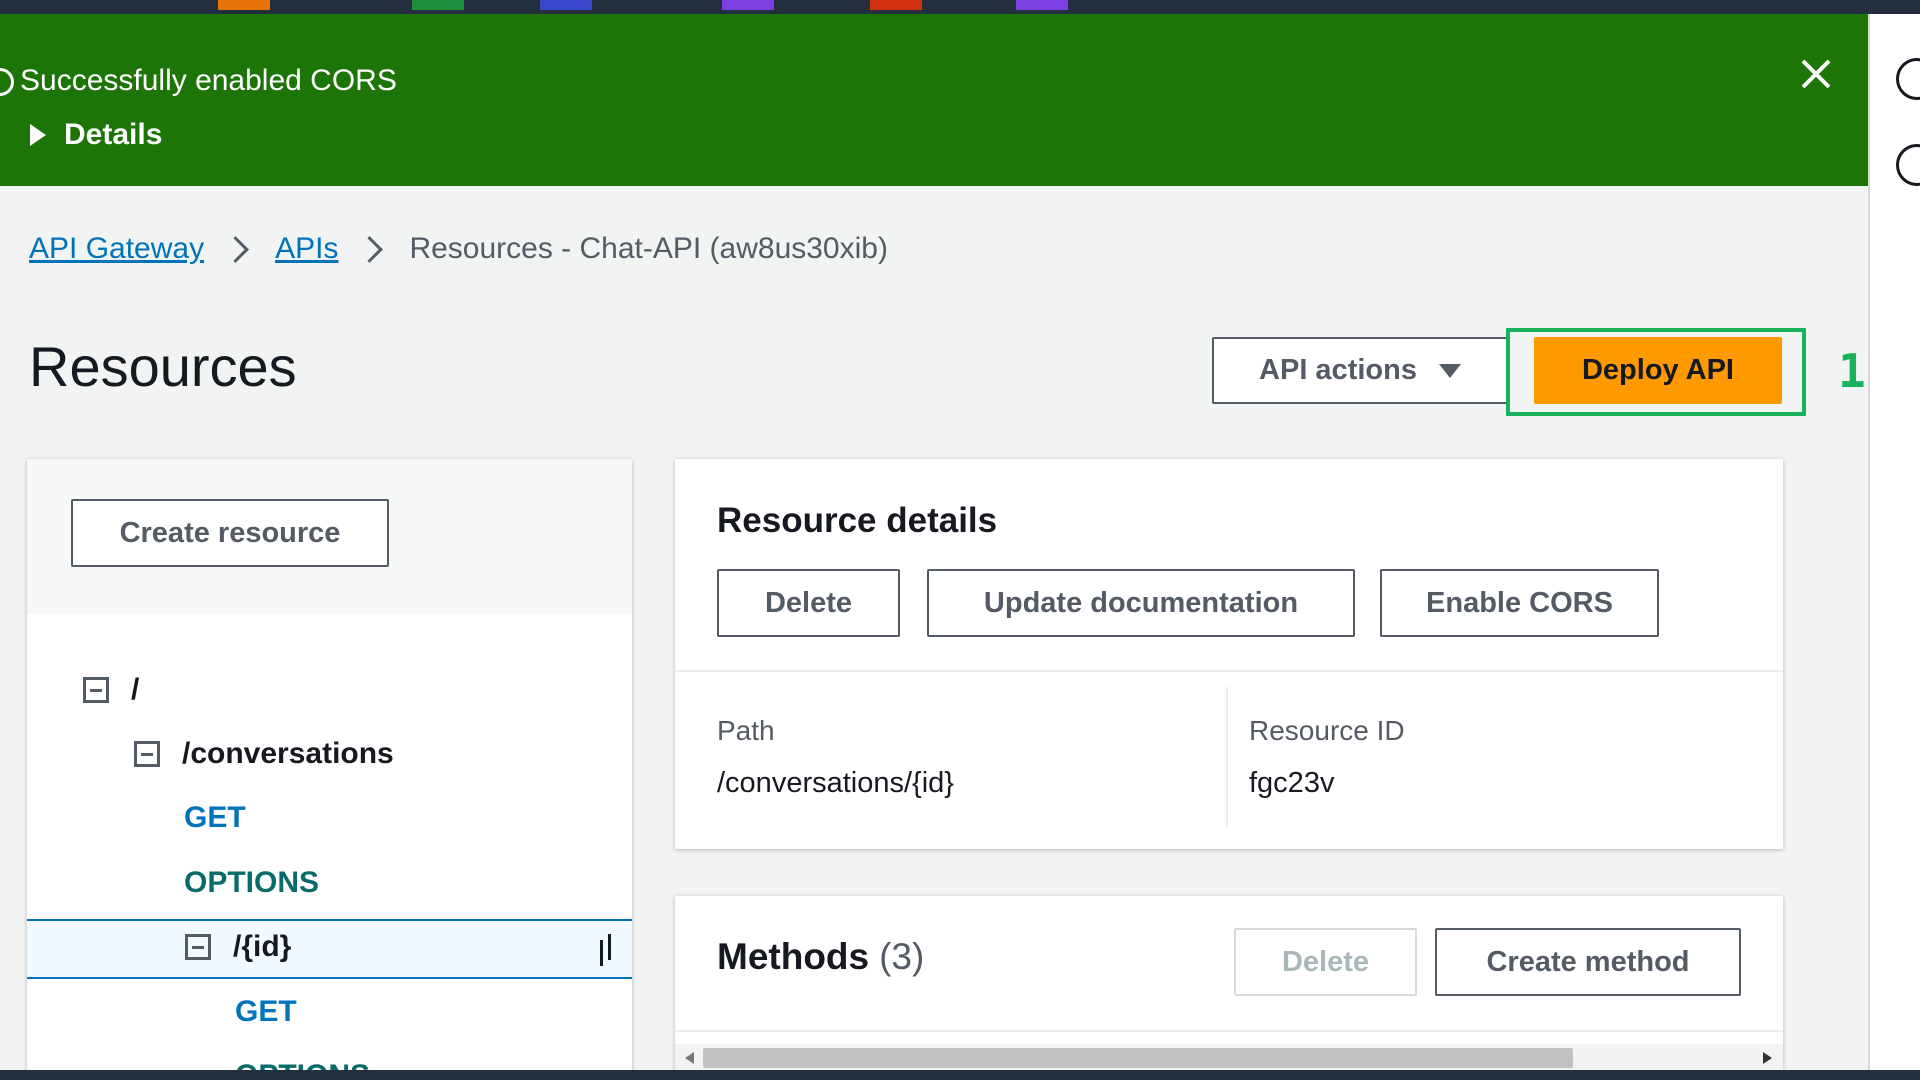  I want to click on breadcrumb-api-gateway: API Gateway, so click(116, 249).